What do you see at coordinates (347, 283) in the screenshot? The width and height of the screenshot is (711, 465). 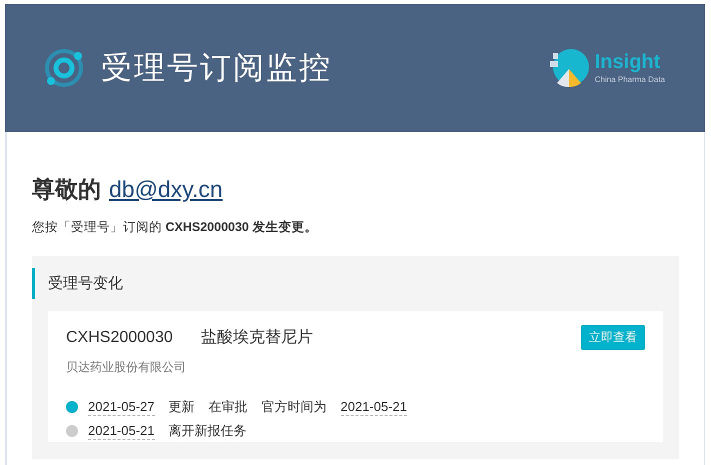 I see `section-title: 受理号变化` at bounding box center [347, 283].